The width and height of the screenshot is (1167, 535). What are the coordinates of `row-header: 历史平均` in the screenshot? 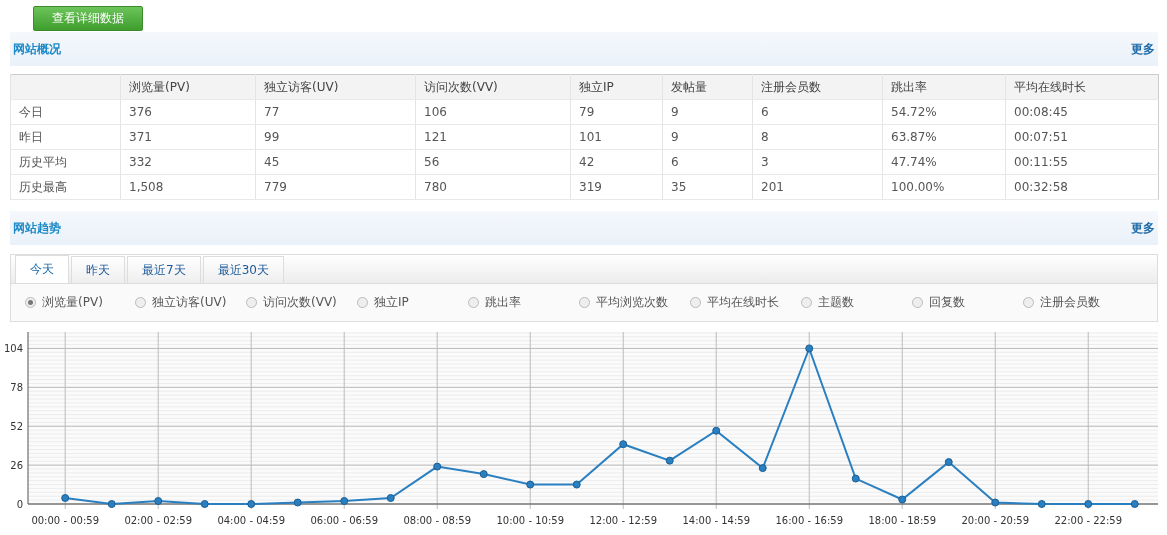 It's located at (65, 162).